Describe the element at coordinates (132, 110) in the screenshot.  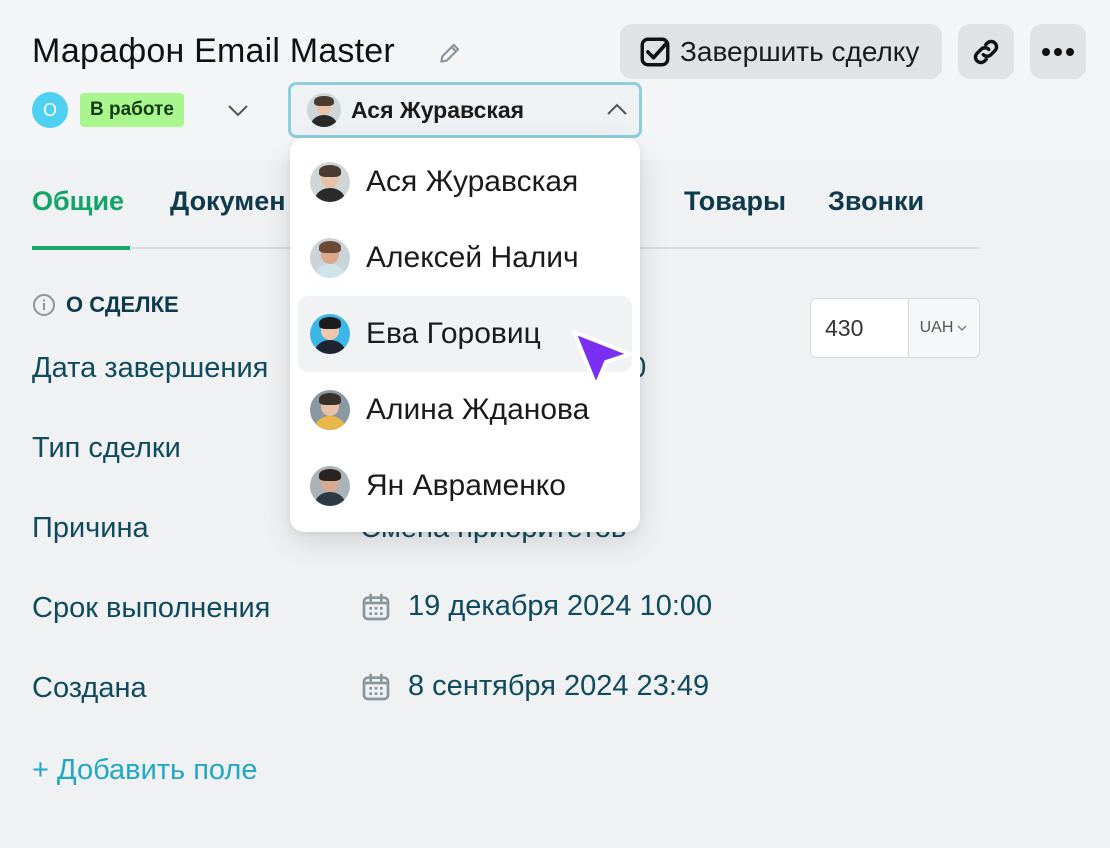
I see `status-badge: В работе` at that location.